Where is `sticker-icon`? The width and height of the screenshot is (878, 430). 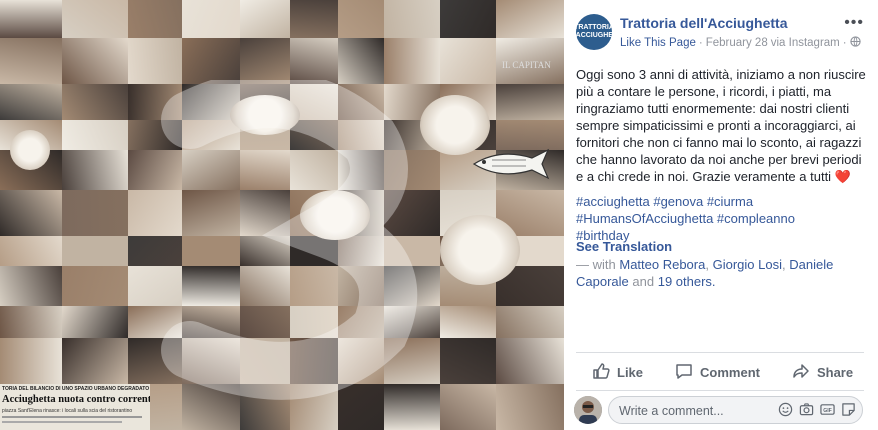
sticker-icon is located at coordinates (848, 409).